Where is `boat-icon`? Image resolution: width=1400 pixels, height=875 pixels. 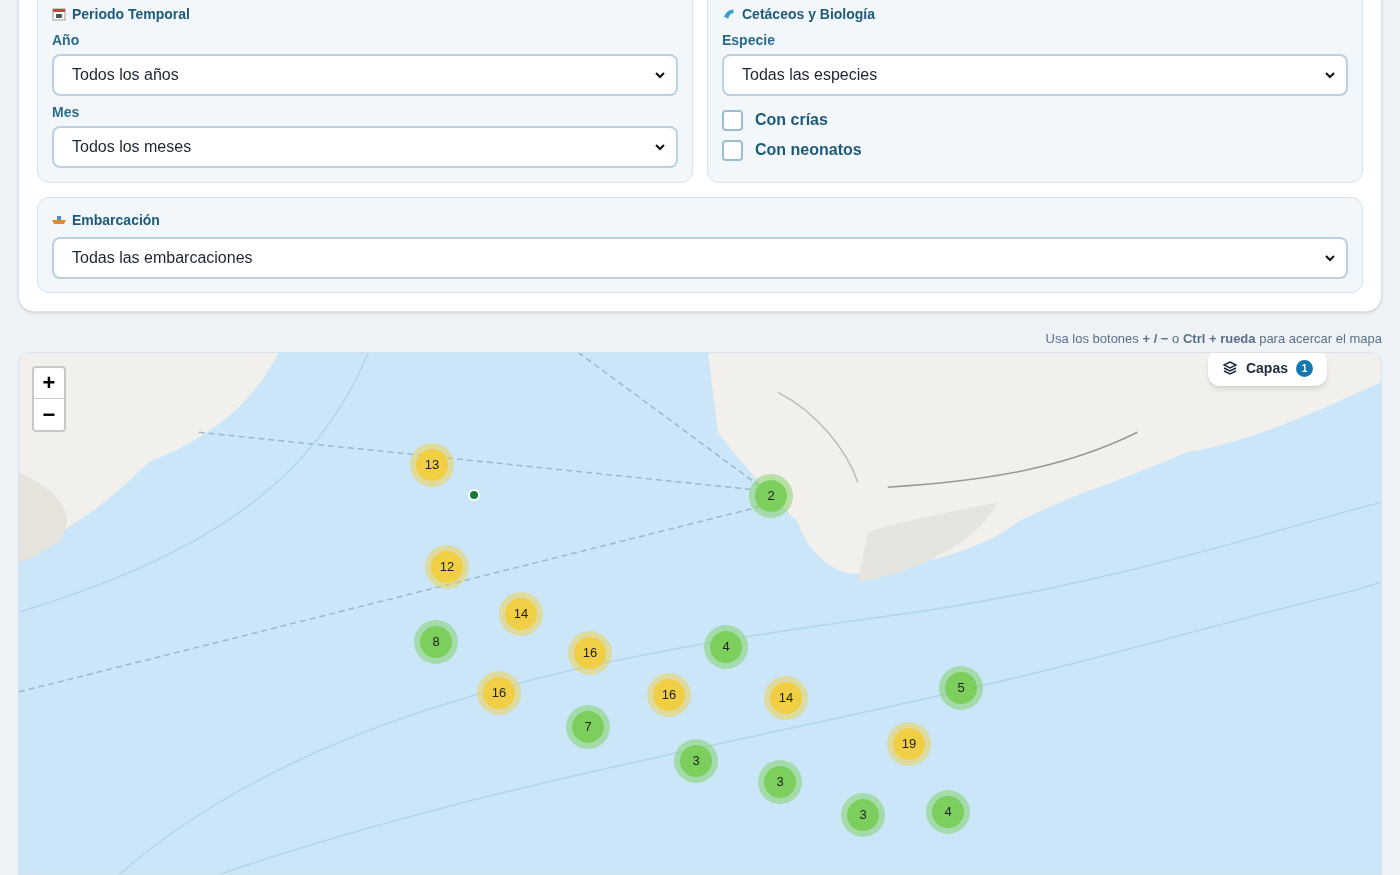
boat-icon is located at coordinates (59, 220).